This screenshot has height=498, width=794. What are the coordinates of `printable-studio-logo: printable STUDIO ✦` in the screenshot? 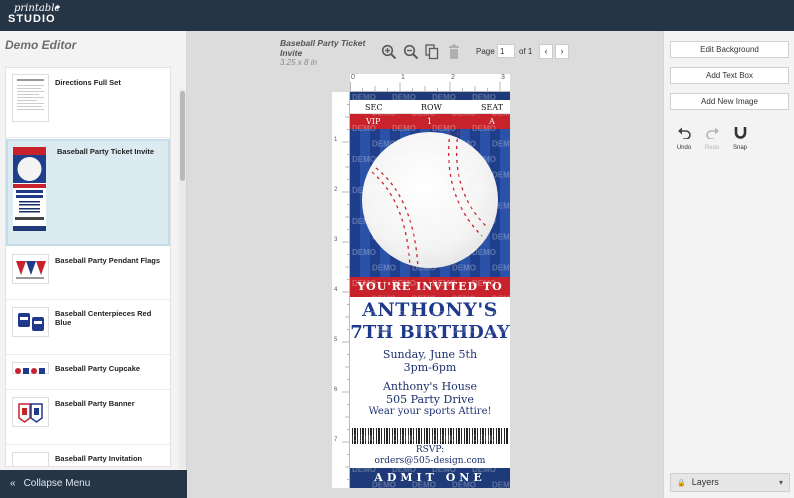 It's located at (34, 14).